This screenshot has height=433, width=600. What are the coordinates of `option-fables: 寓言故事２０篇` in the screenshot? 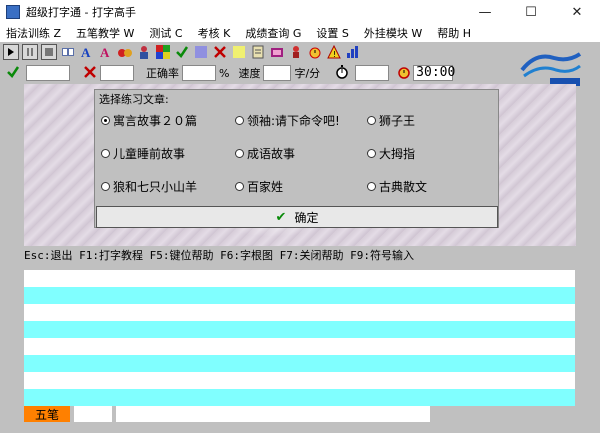 It's located at (149, 120).